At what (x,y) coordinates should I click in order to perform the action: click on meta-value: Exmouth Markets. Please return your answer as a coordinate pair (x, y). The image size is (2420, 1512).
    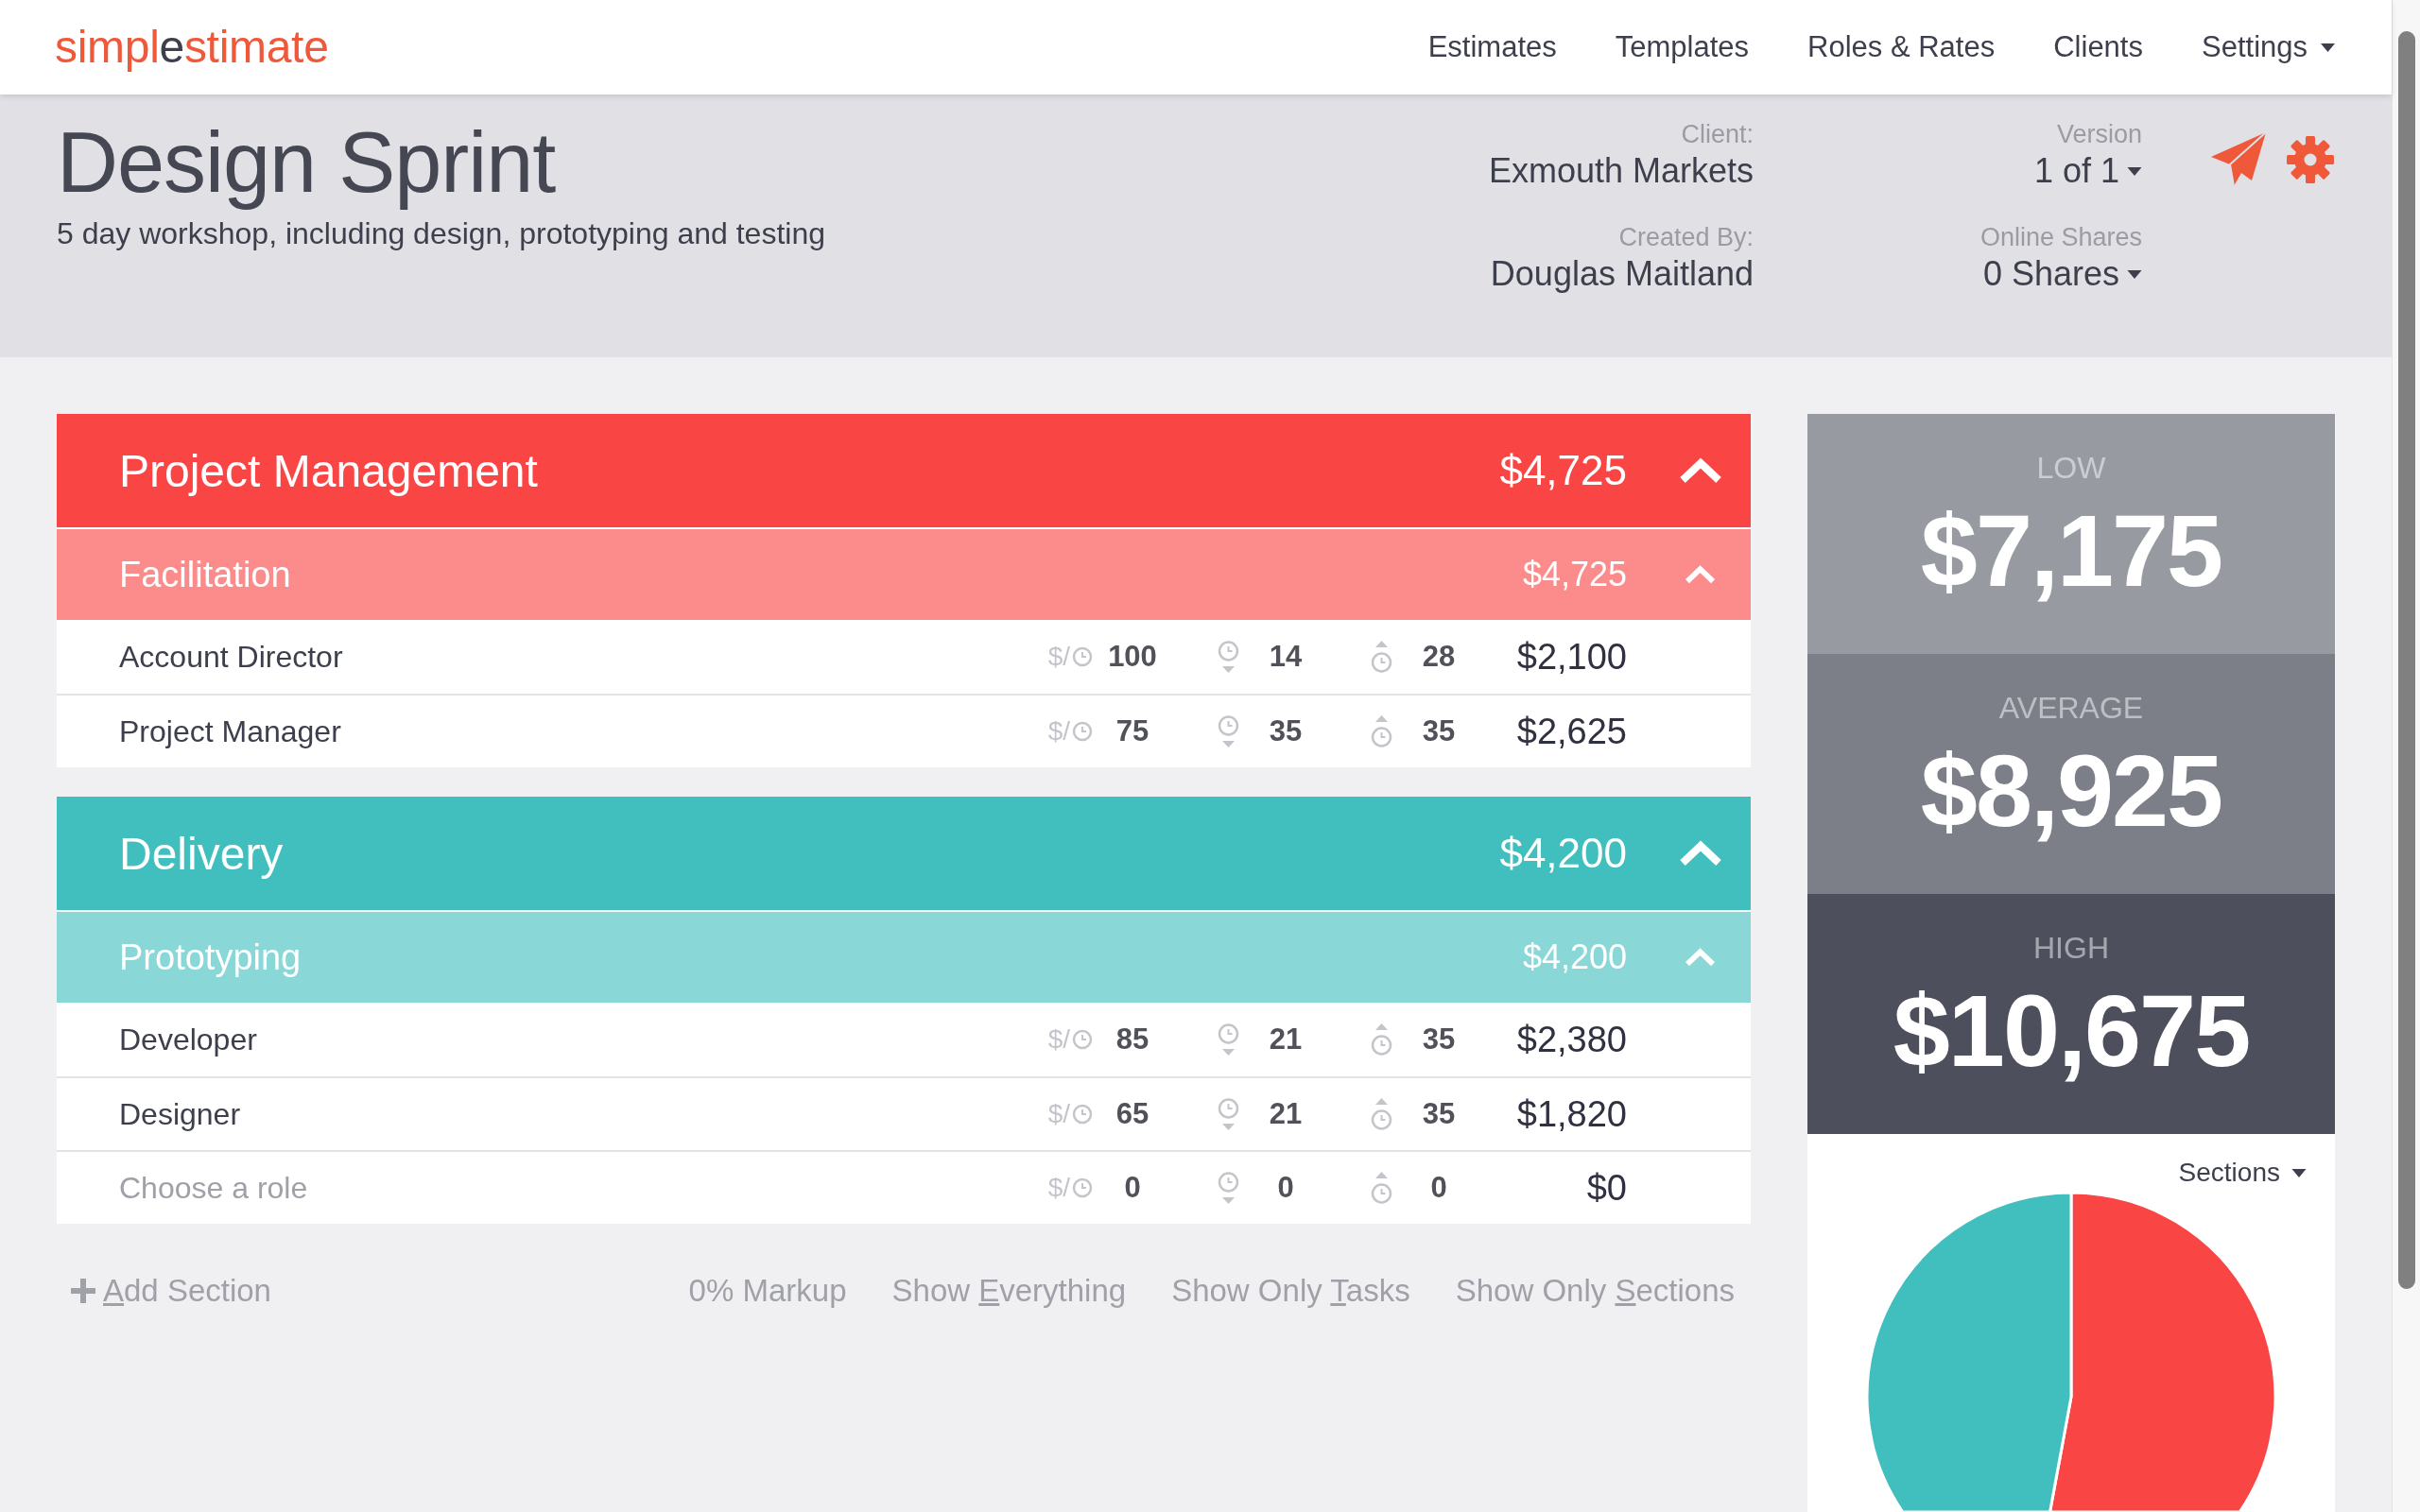
    Looking at the image, I should click on (1621, 171).